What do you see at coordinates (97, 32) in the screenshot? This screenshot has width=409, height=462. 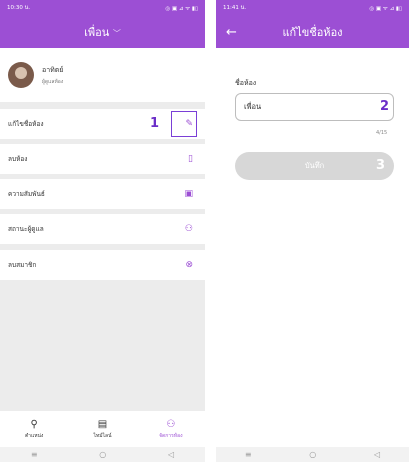 I see `page-title: เพื่อน` at bounding box center [97, 32].